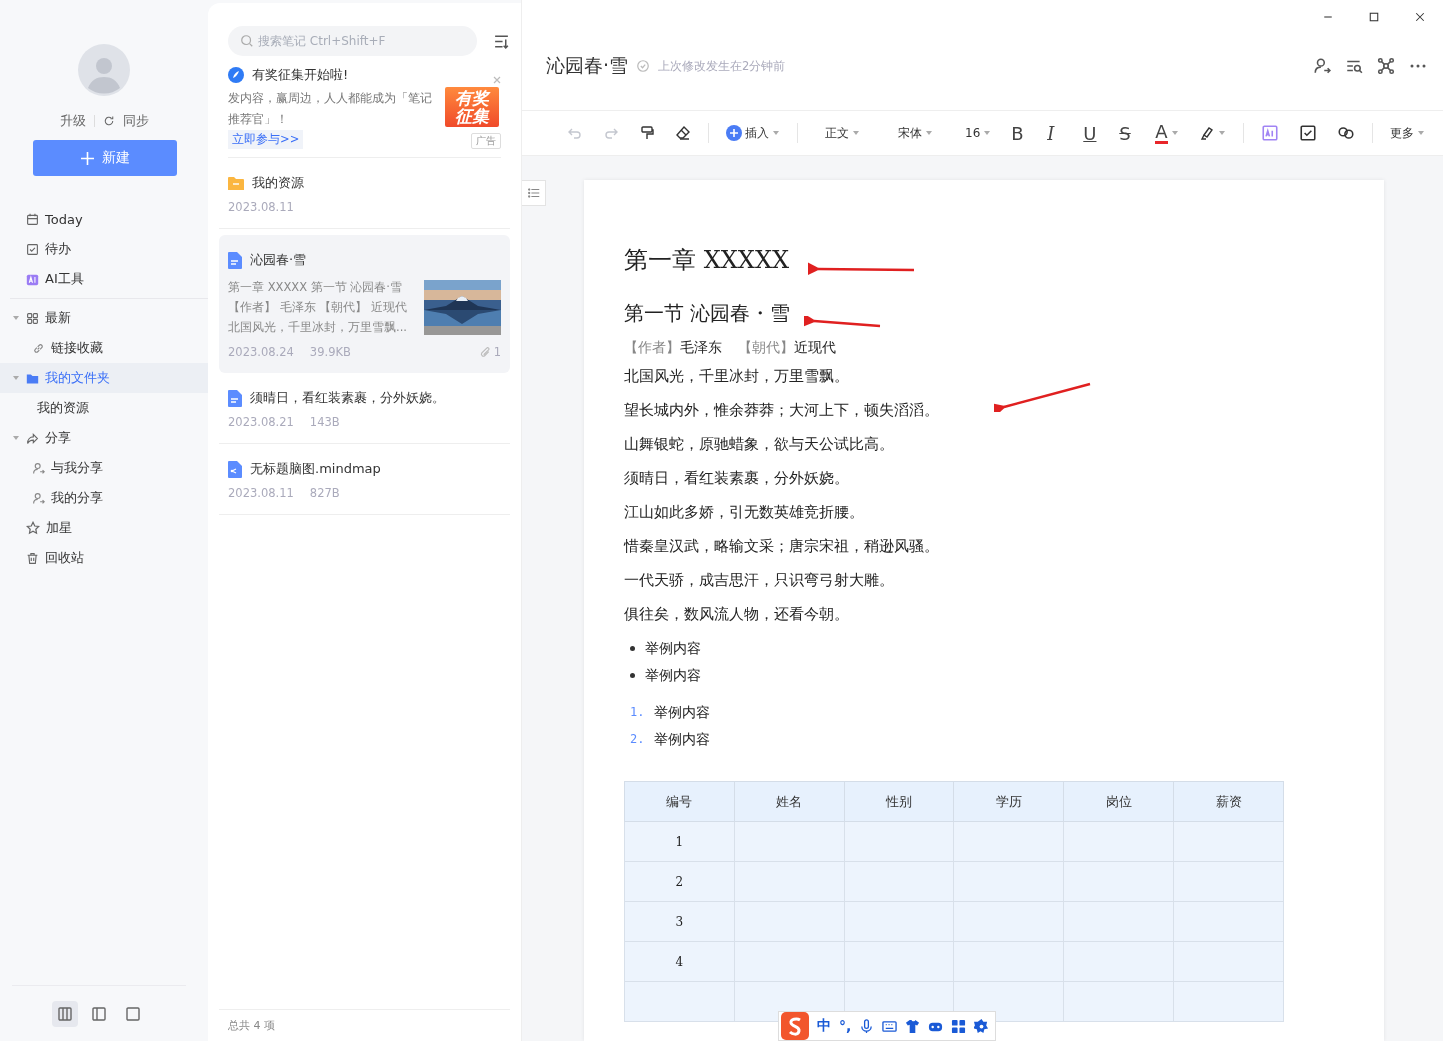 Image resolution: width=1443 pixels, height=1041 pixels. What do you see at coordinates (1407, 133) in the screenshot?
I see `more-dropdown: 更多` at bounding box center [1407, 133].